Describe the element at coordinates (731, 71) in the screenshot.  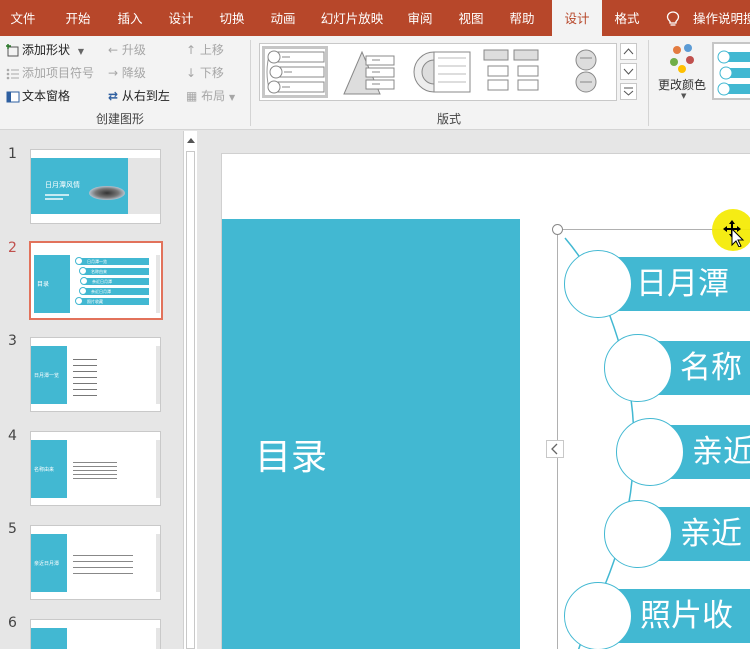
I see `smartart-style-thumb` at that location.